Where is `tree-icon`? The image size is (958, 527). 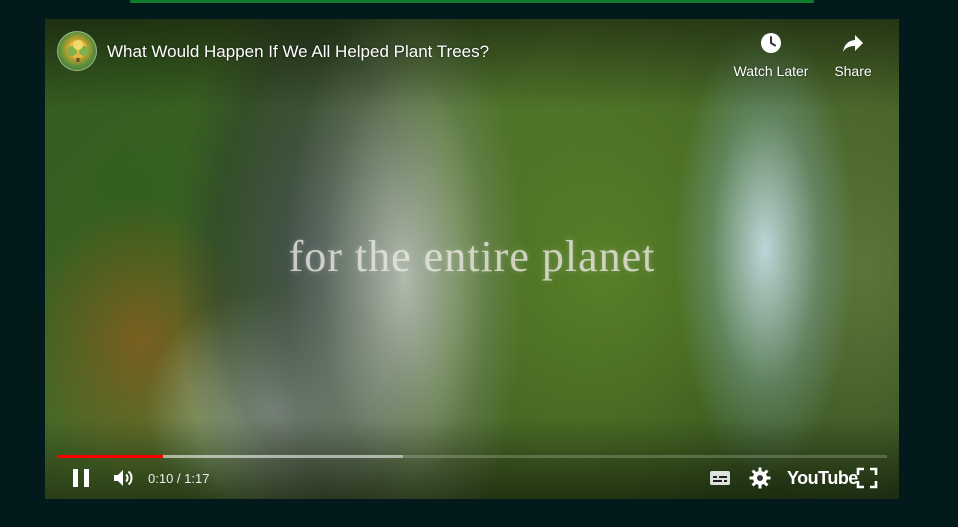
tree-icon is located at coordinates (78, 51).